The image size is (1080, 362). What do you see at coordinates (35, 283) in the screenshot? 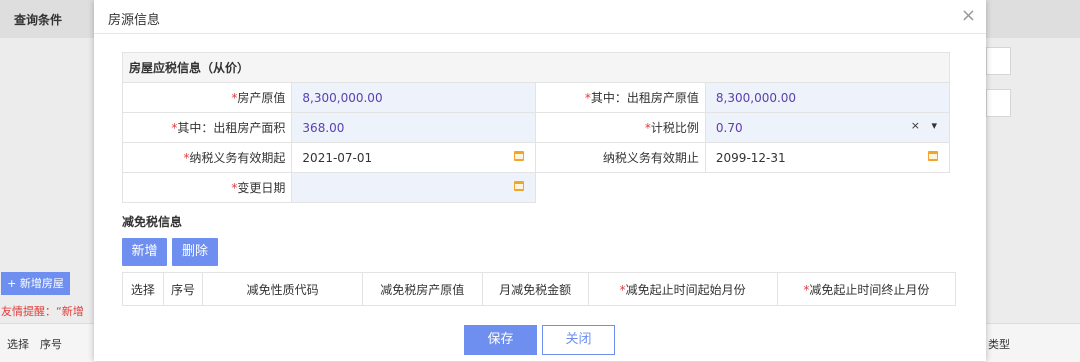
I see `add-house-button: + 新增房屋` at bounding box center [35, 283].